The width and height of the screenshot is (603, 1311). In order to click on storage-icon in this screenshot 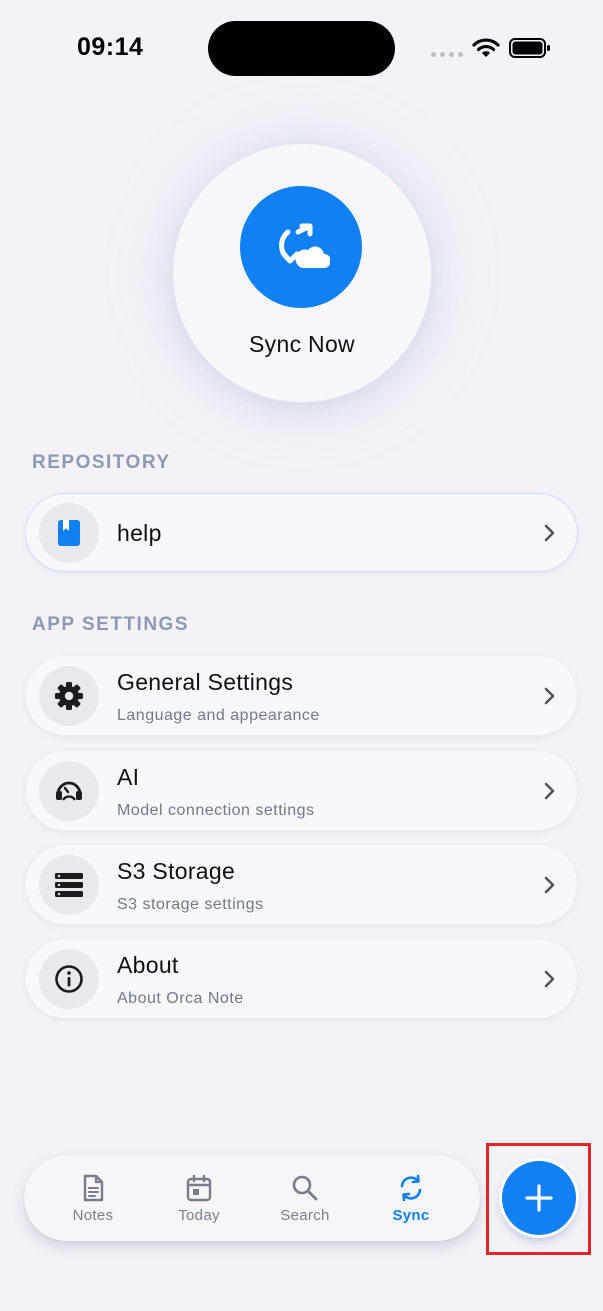, I will do `click(69, 885)`.